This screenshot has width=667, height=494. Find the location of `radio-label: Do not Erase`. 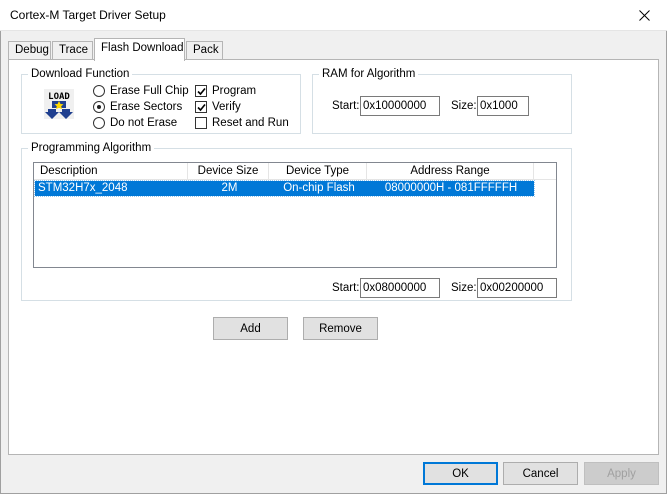

radio-label: Do not Erase is located at coordinates (144, 123).